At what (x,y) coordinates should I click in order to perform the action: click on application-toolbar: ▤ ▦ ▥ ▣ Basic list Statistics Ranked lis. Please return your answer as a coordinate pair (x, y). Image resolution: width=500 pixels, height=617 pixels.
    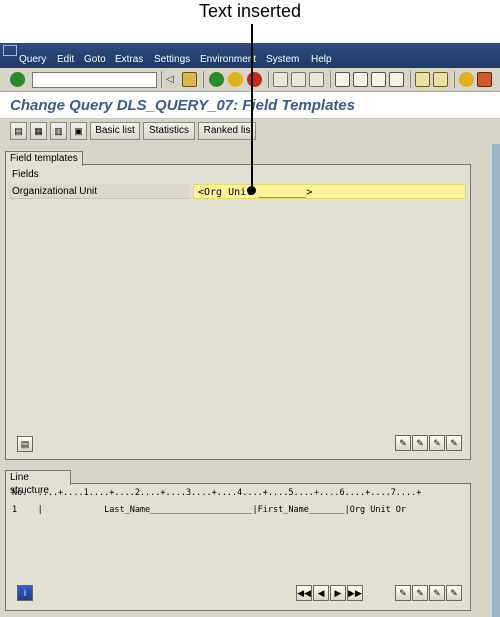
    Looking at the image, I should click on (250, 131).